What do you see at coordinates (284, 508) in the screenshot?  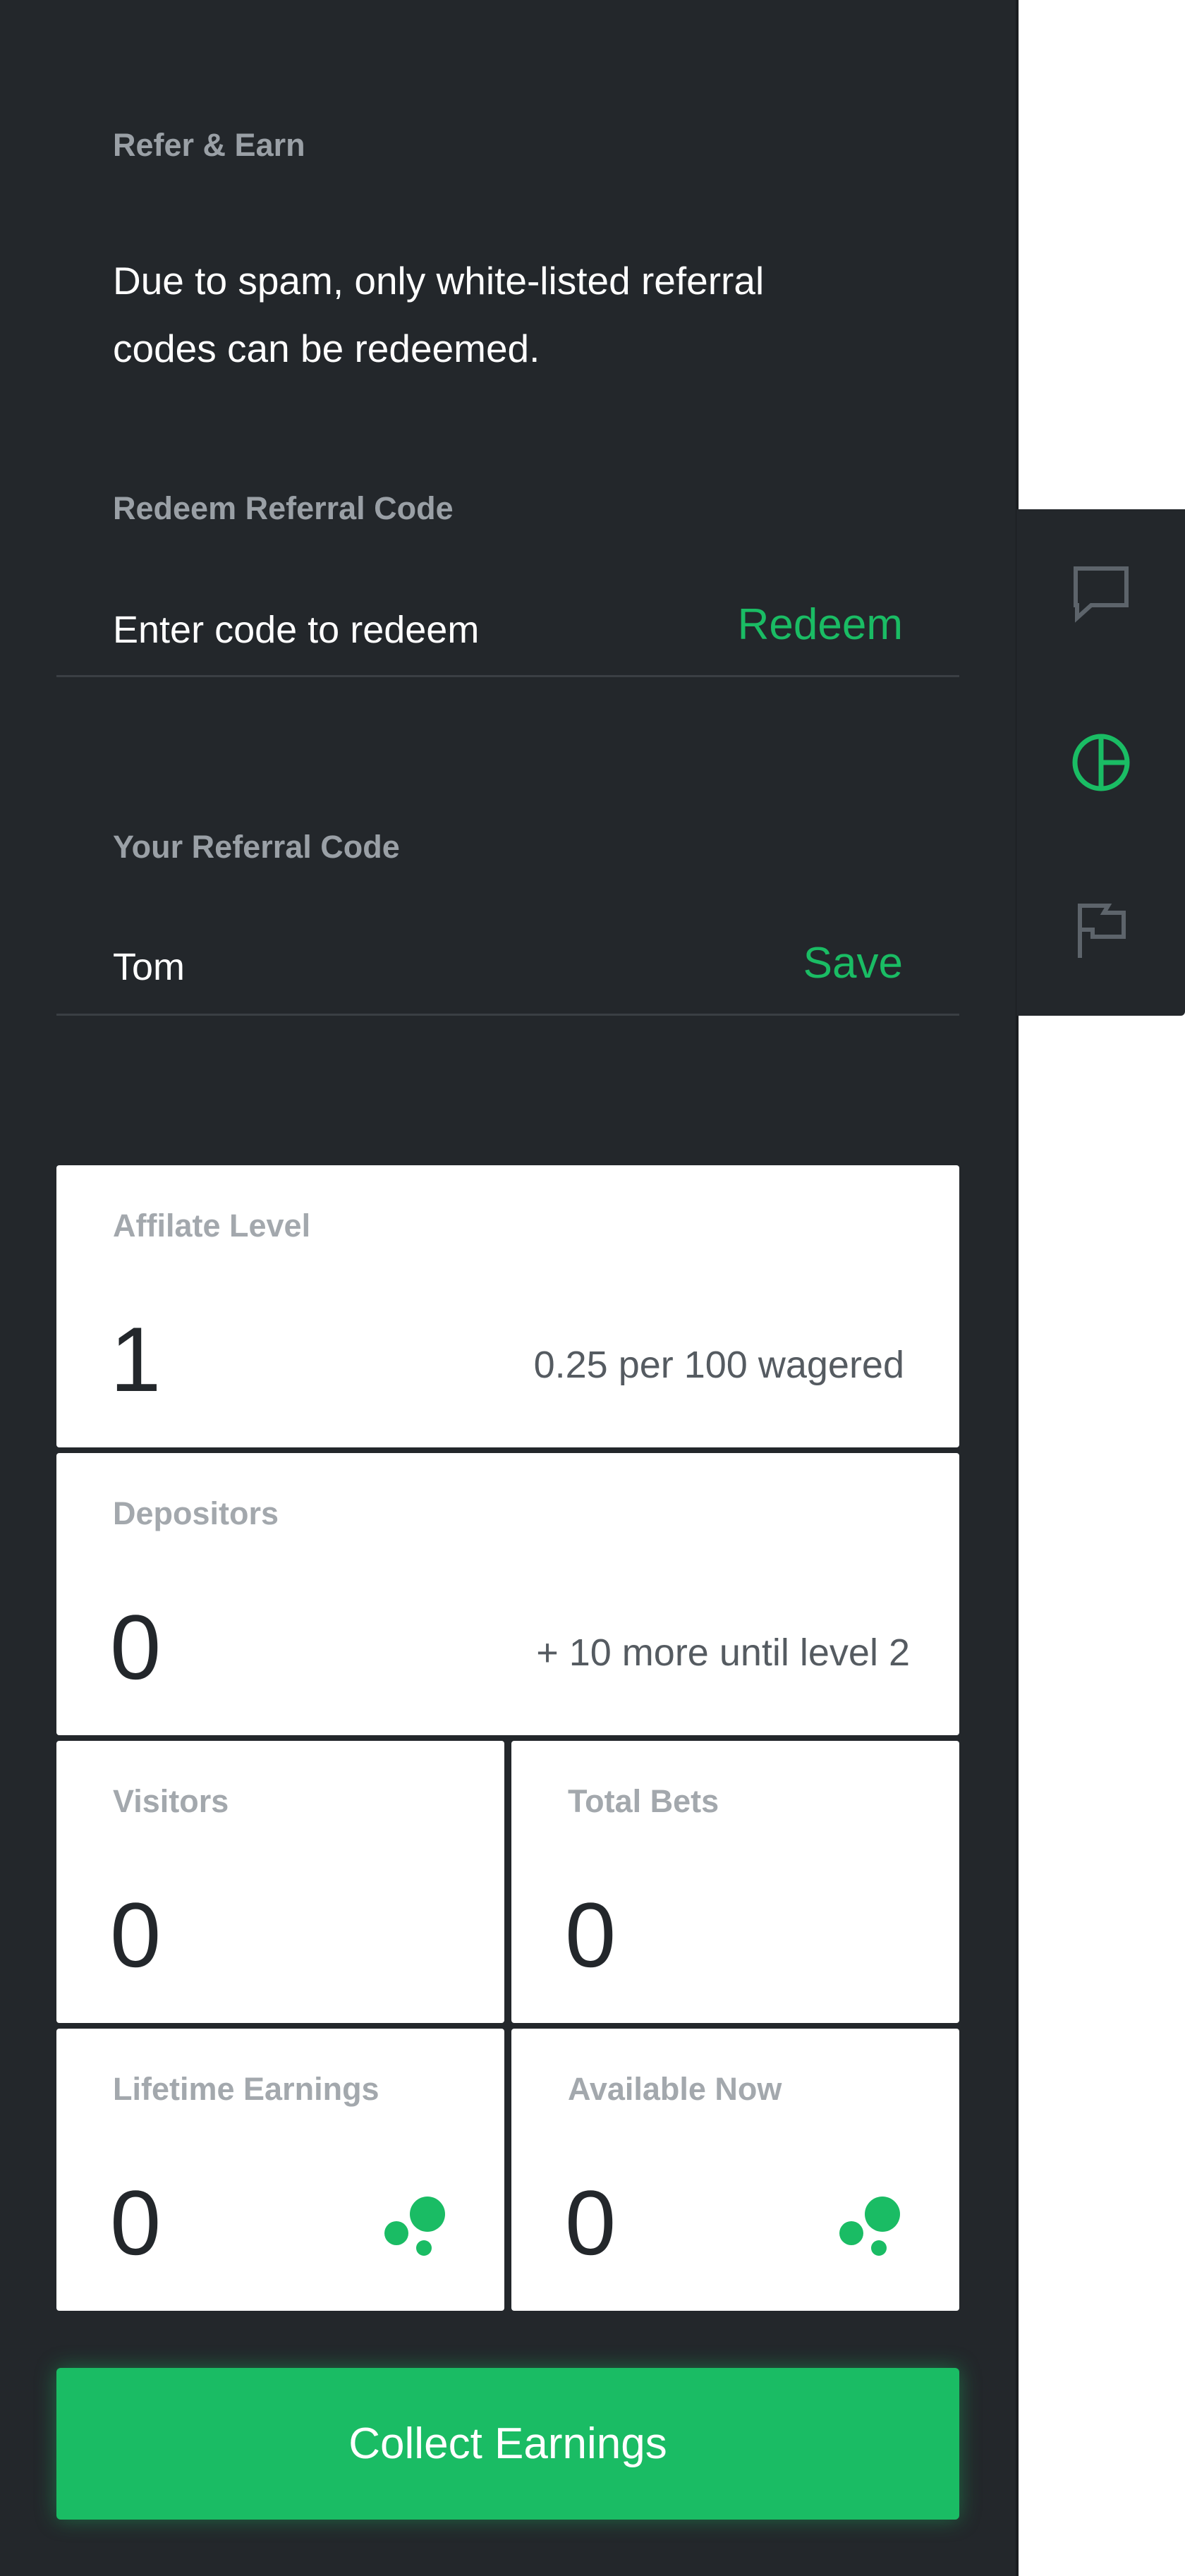 I see `redeem-code-title: Redeem Referral Code` at bounding box center [284, 508].